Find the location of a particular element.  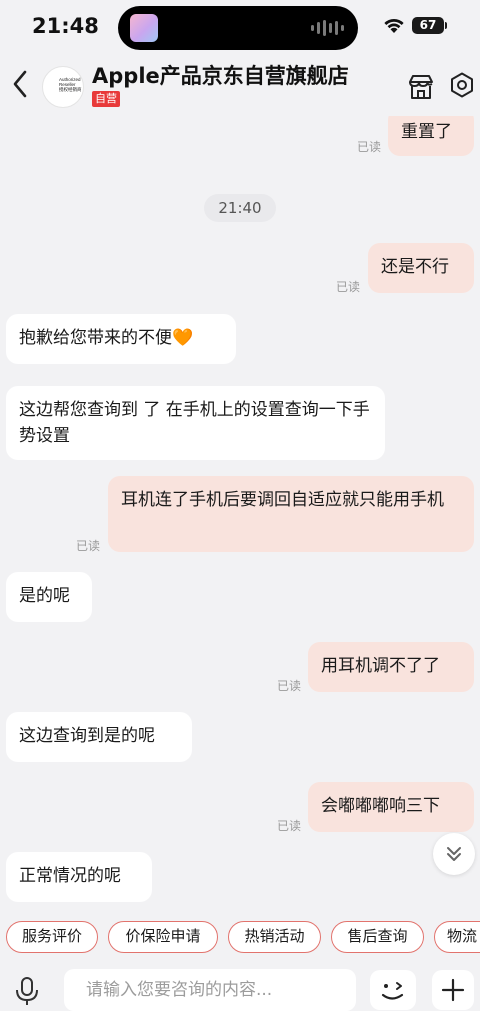

battery-cap is located at coordinates (446, 25).